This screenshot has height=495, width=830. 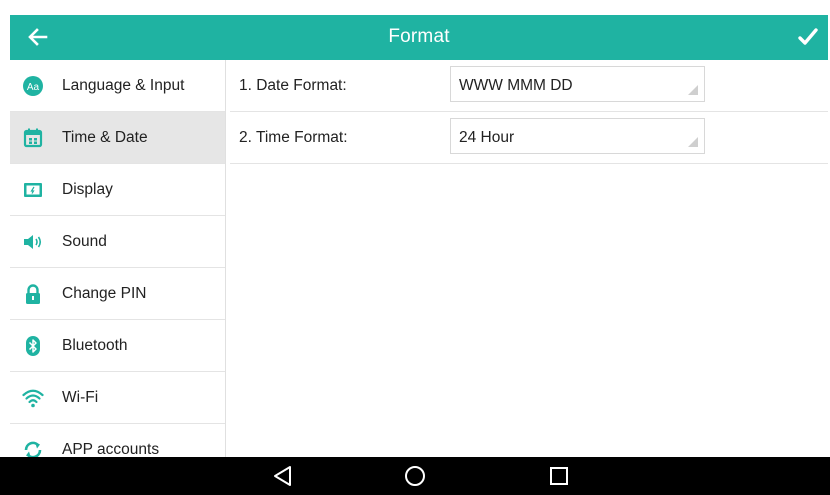 What do you see at coordinates (33, 294) in the screenshot?
I see `lock-icon` at bounding box center [33, 294].